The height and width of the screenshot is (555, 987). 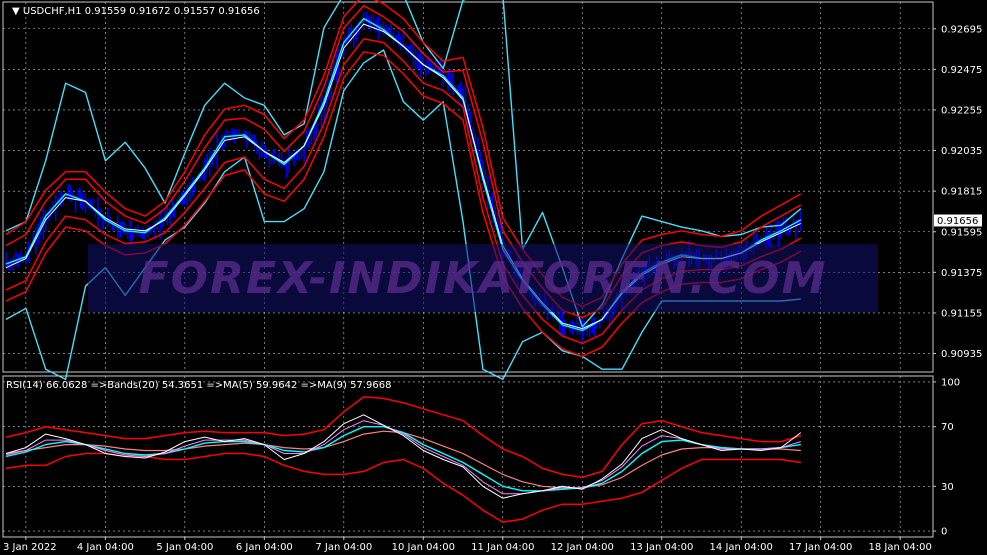 What do you see at coordinates (961, 354) in the screenshot?
I see `price-y-tick-label: 0.90935` at bounding box center [961, 354].